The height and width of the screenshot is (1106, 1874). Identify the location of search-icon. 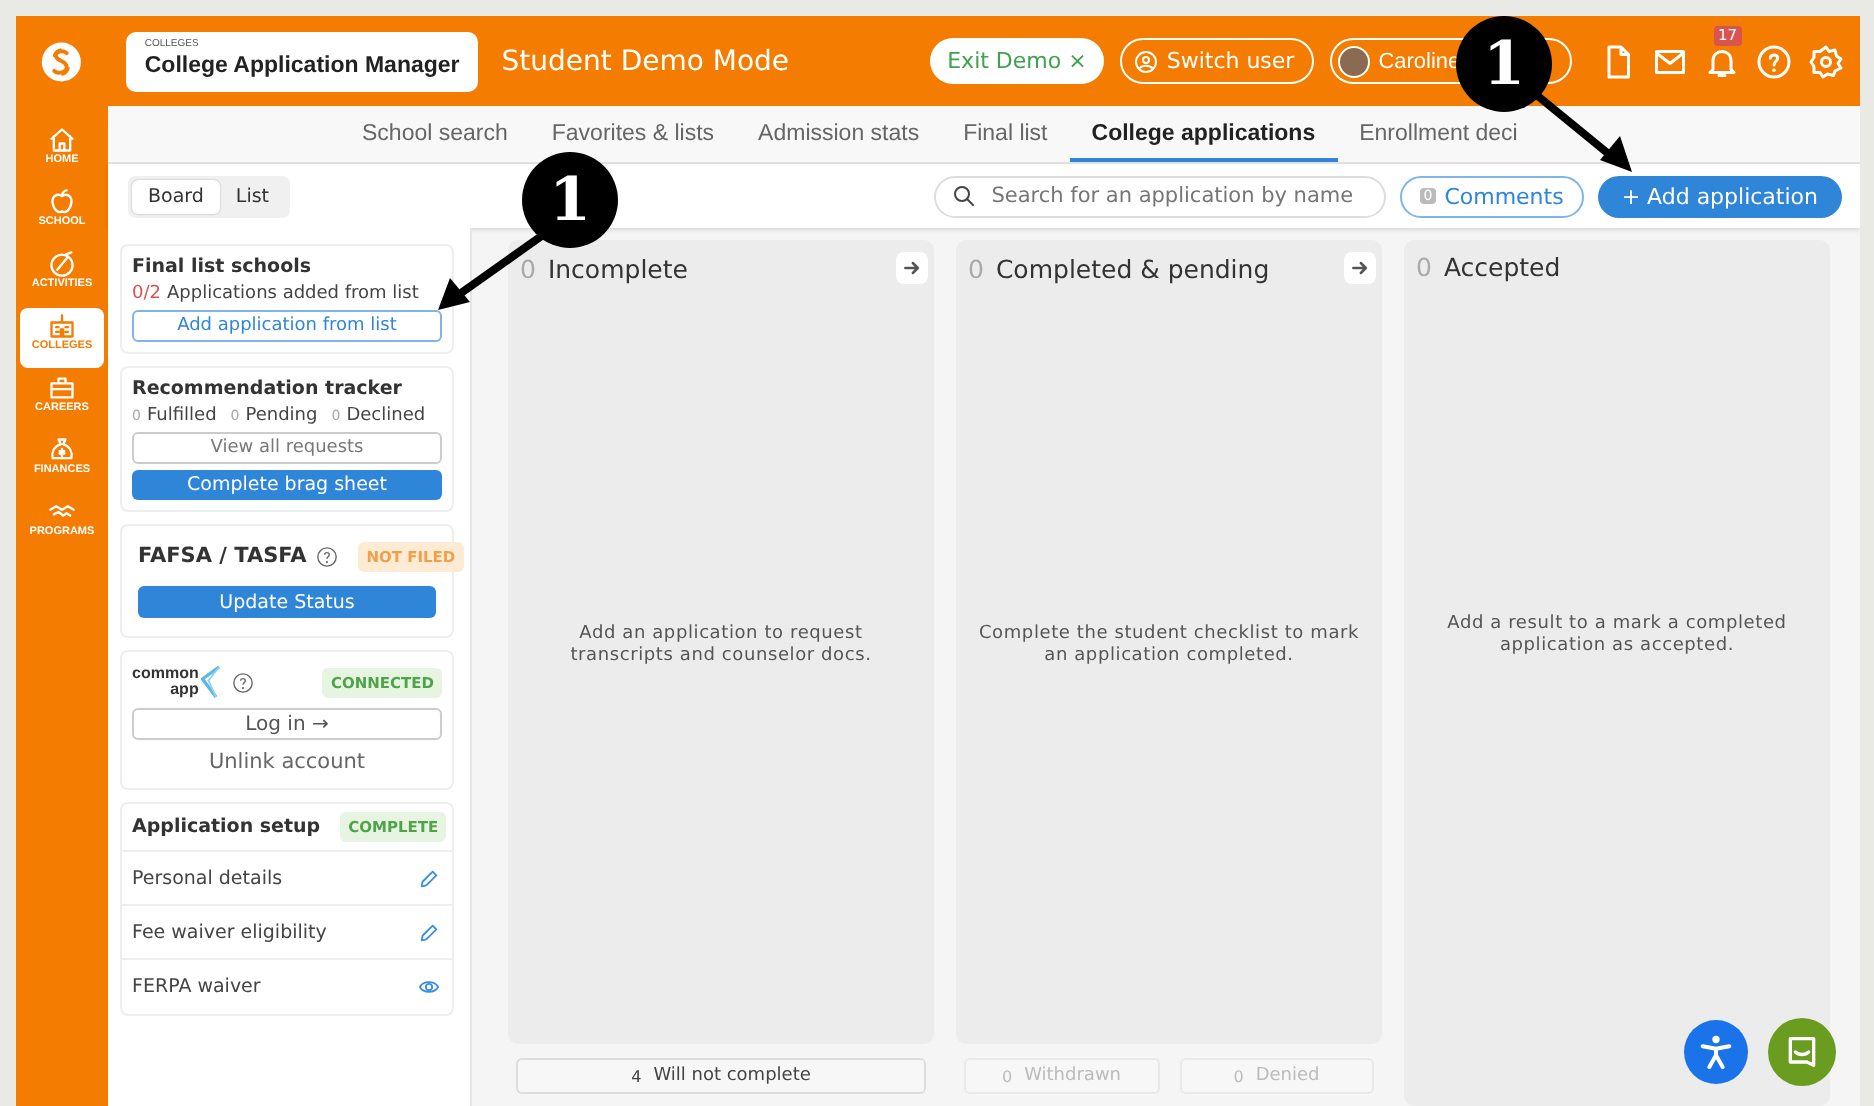
(963, 196).